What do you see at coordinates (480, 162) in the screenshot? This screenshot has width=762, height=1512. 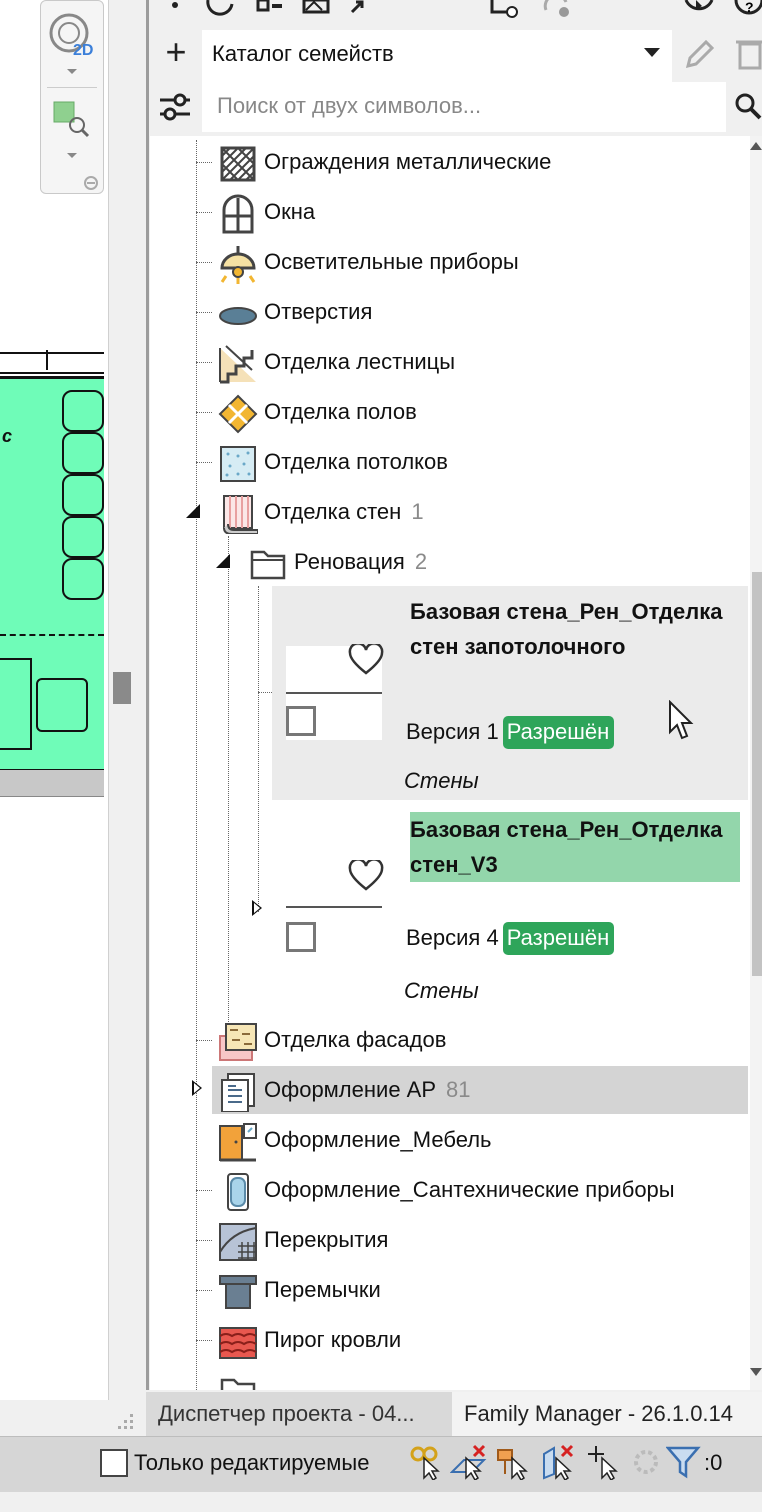 I see `tree-item-metal-fences: Ограждения металлические` at bounding box center [480, 162].